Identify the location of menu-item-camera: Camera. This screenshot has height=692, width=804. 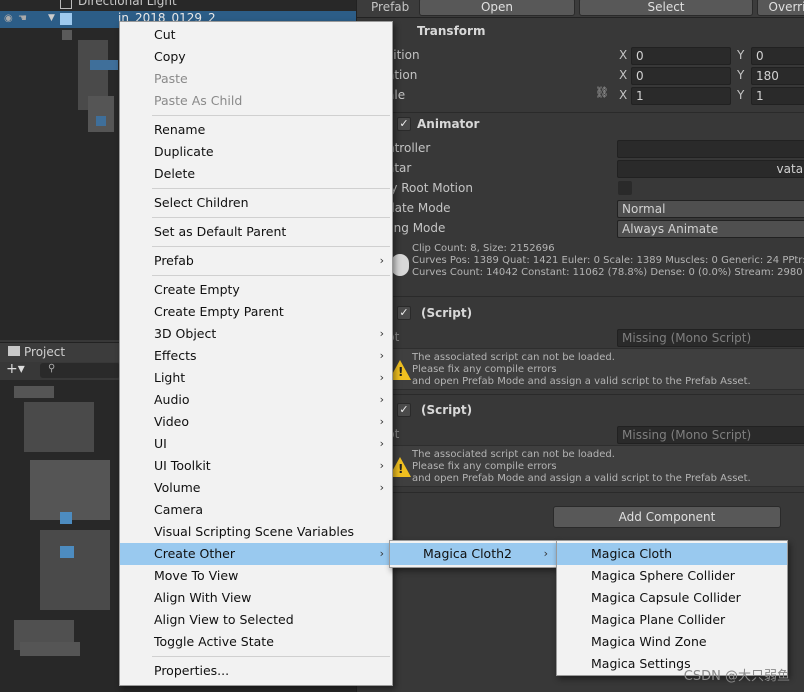
(256, 510).